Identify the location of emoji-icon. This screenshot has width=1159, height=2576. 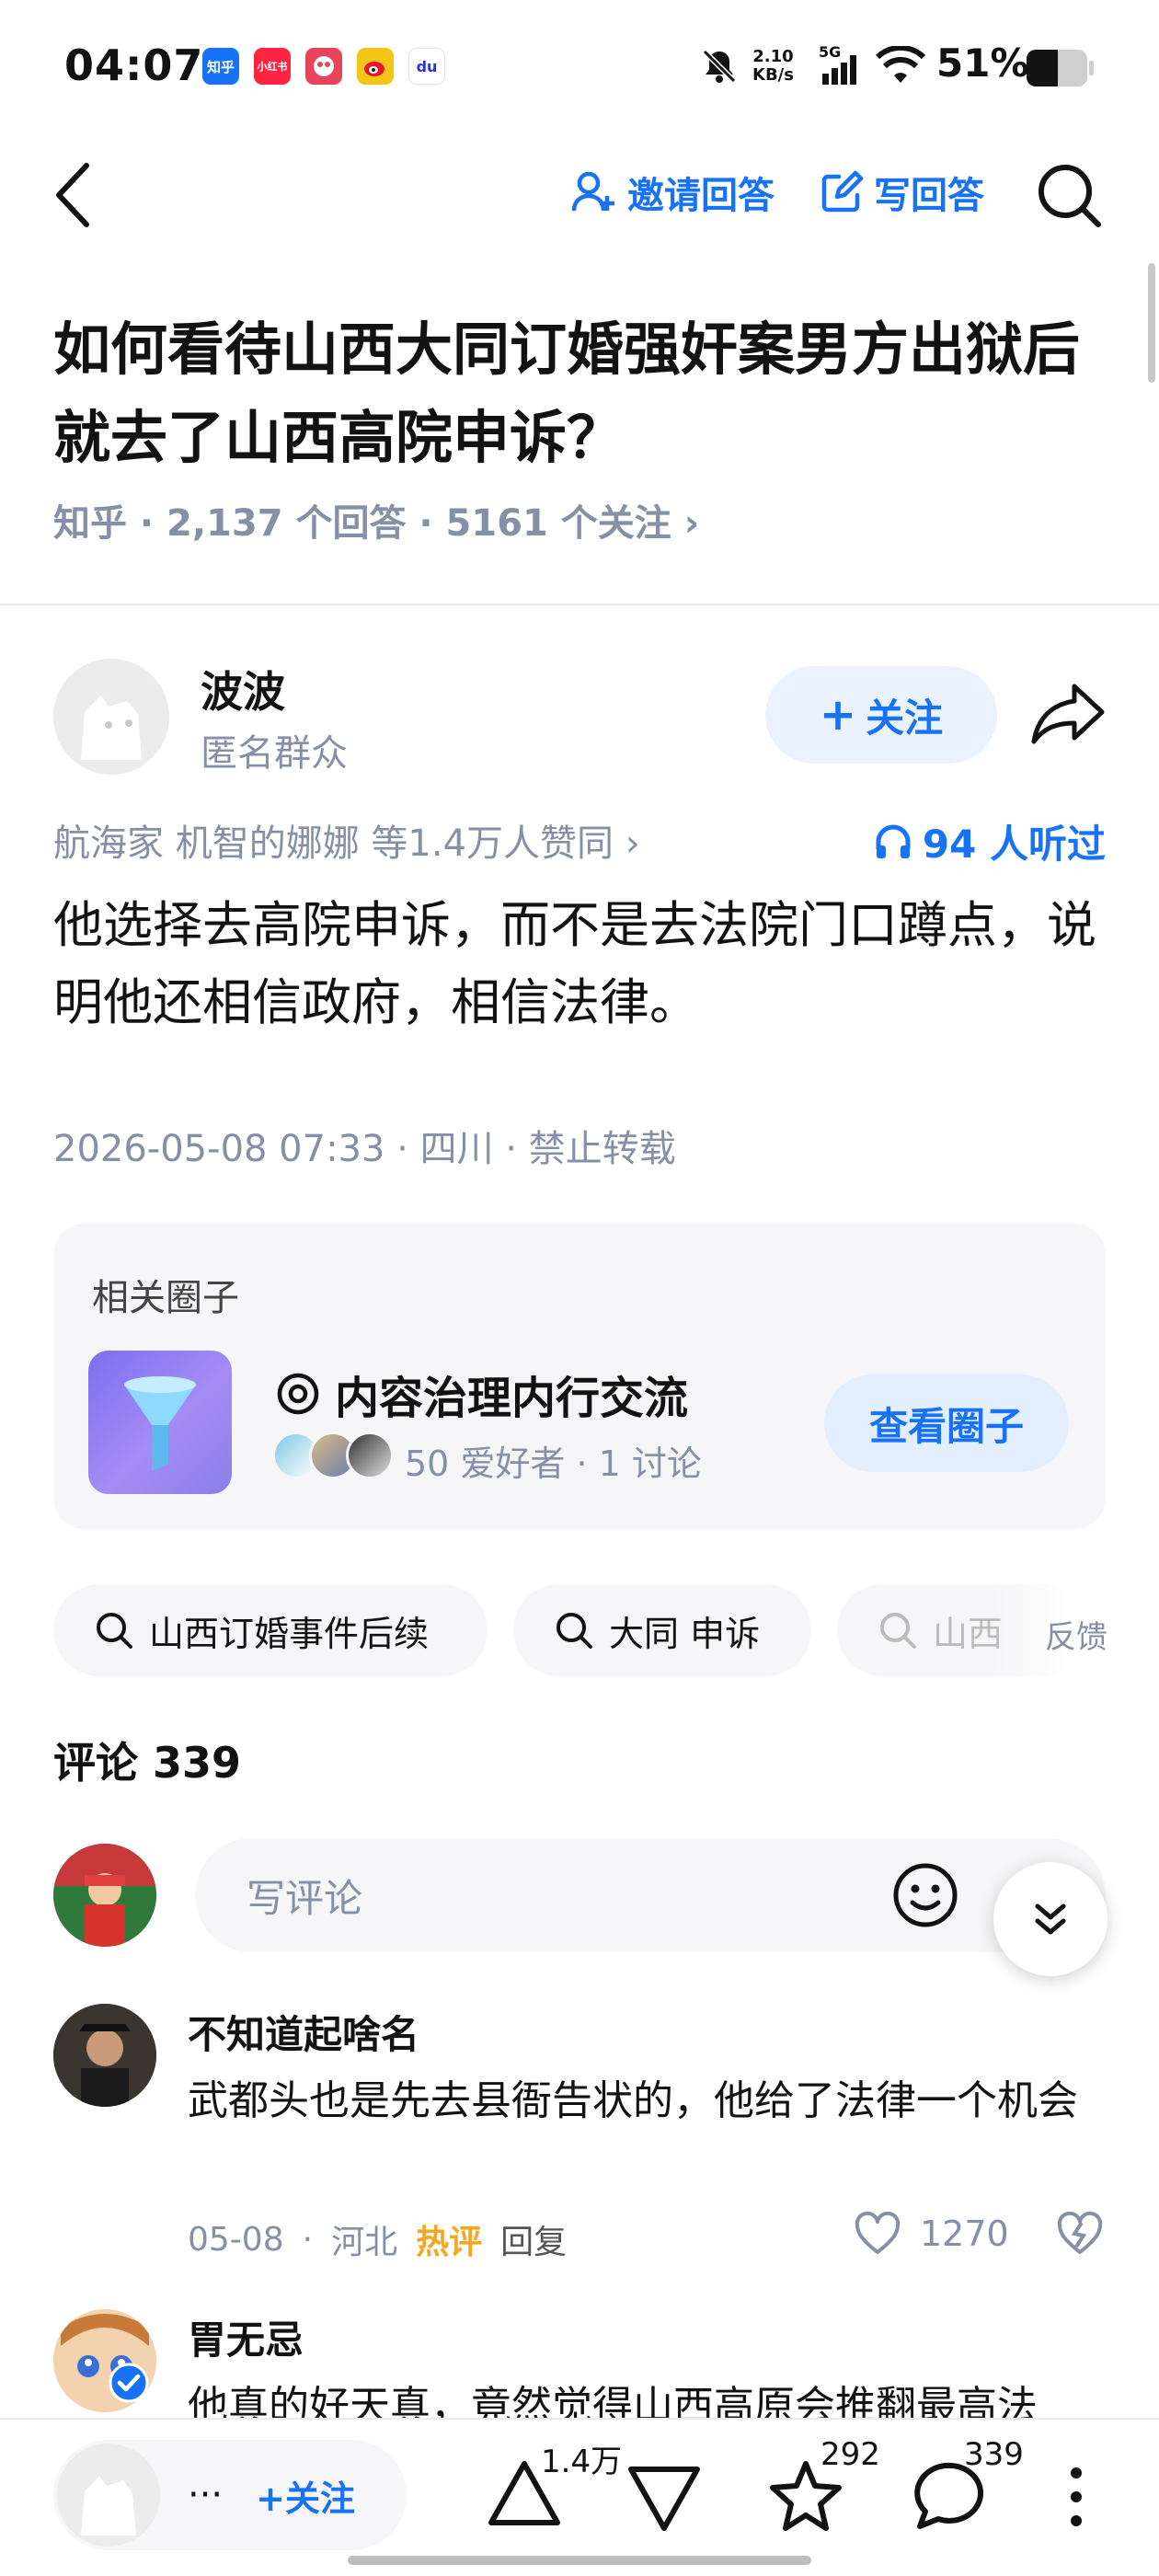
(925, 1895).